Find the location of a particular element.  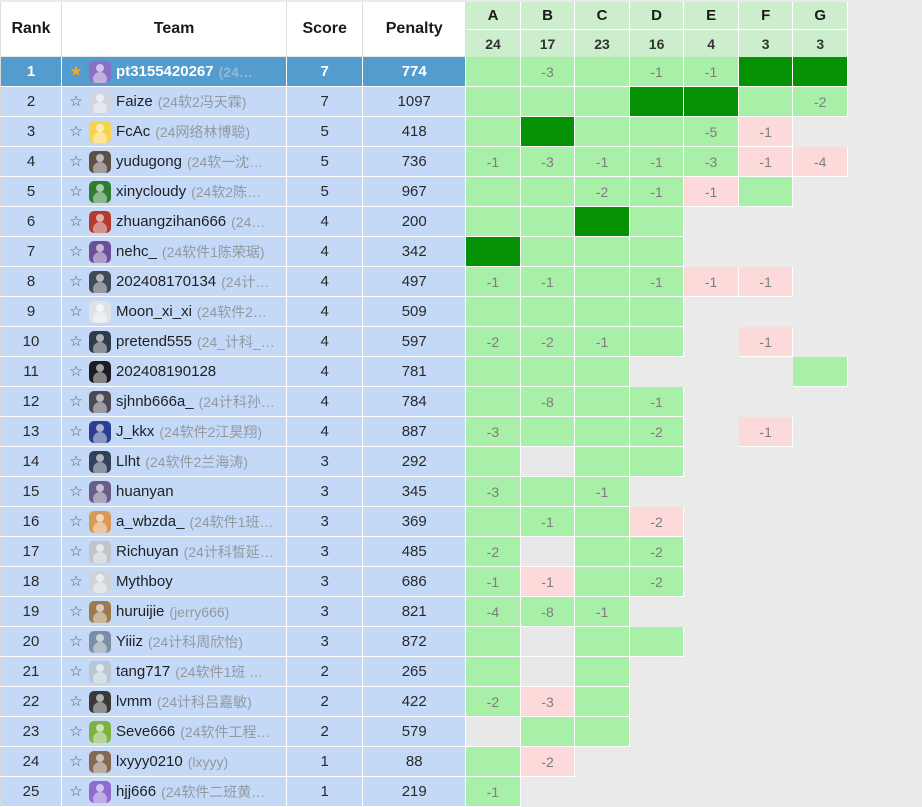

column-header-penalty: Penalty is located at coordinates (415, 29).